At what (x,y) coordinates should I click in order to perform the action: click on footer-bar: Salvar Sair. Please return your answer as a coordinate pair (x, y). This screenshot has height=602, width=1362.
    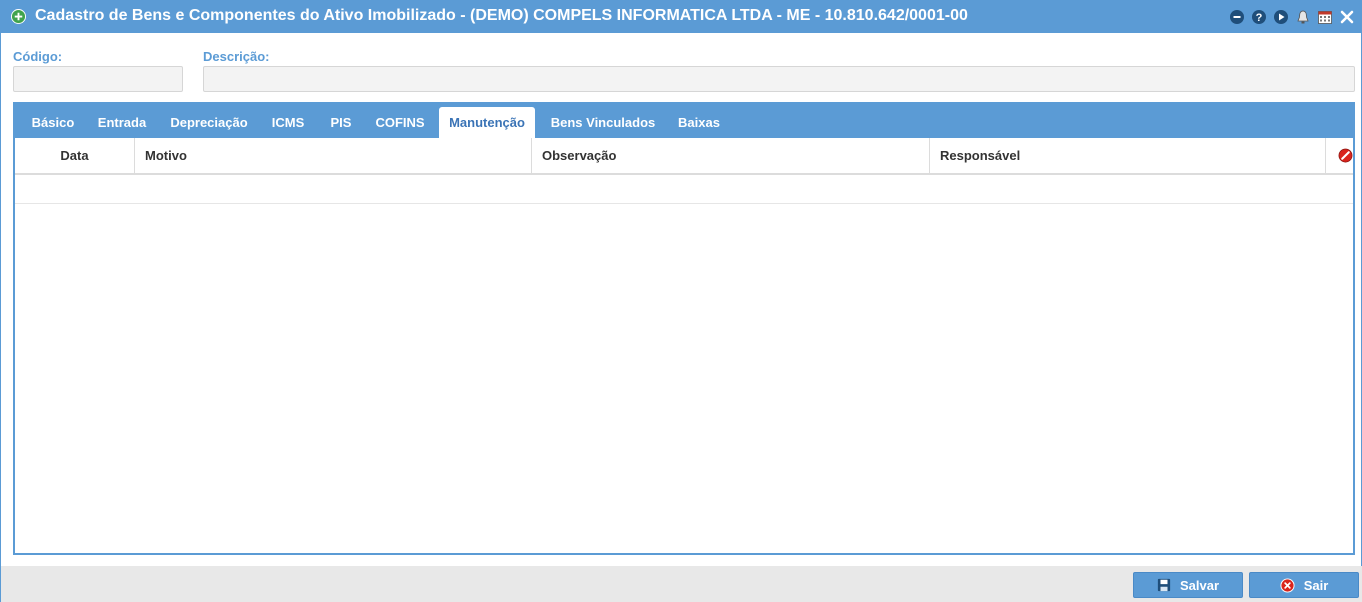
    Looking at the image, I should click on (681, 584).